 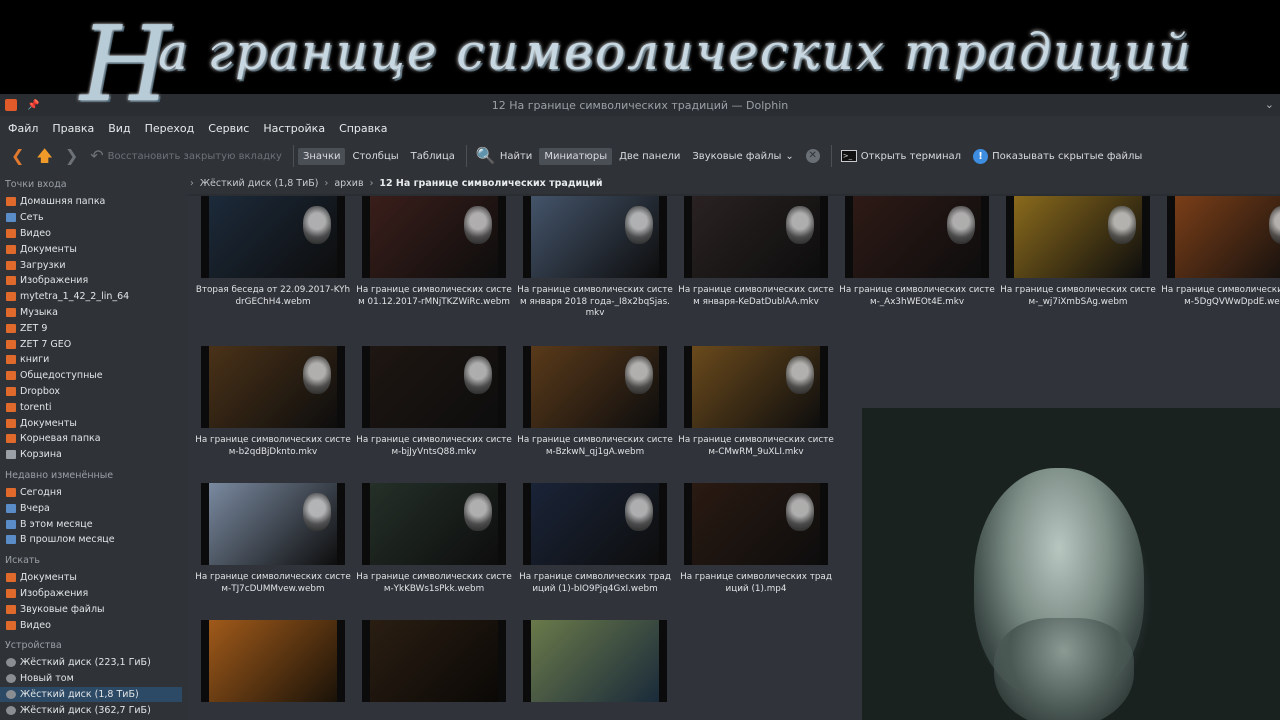 I want to click on sidebar-item: В прошлом месяце, so click(x=93, y=540).